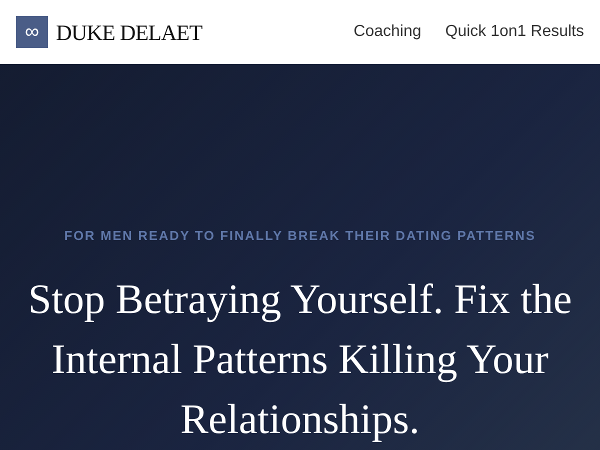 The image size is (600, 450). What do you see at coordinates (388, 32) in the screenshot?
I see `nav-link: Coaching` at bounding box center [388, 32].